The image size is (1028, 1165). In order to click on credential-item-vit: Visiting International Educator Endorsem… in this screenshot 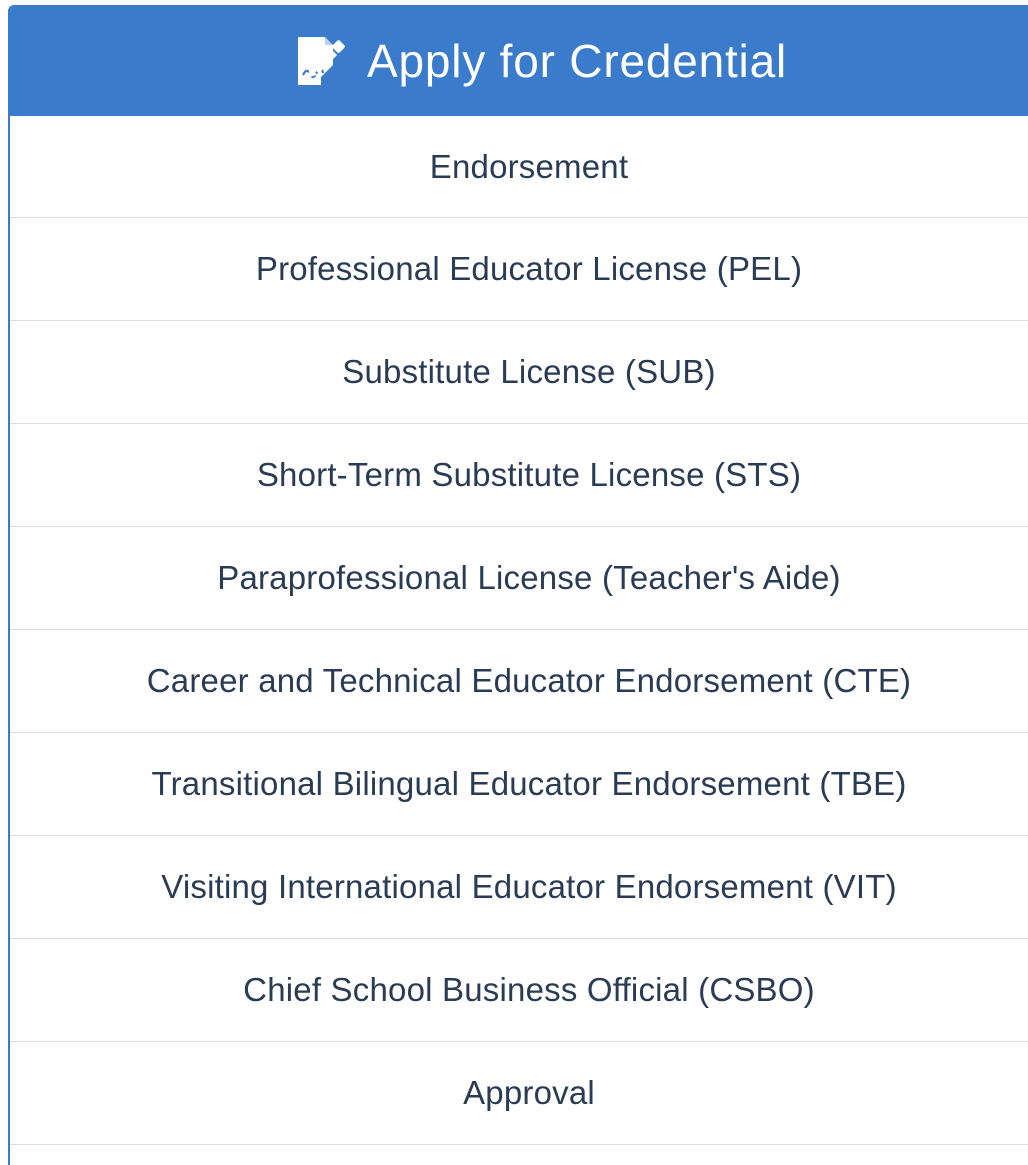, I will do `click(519, 887)`.